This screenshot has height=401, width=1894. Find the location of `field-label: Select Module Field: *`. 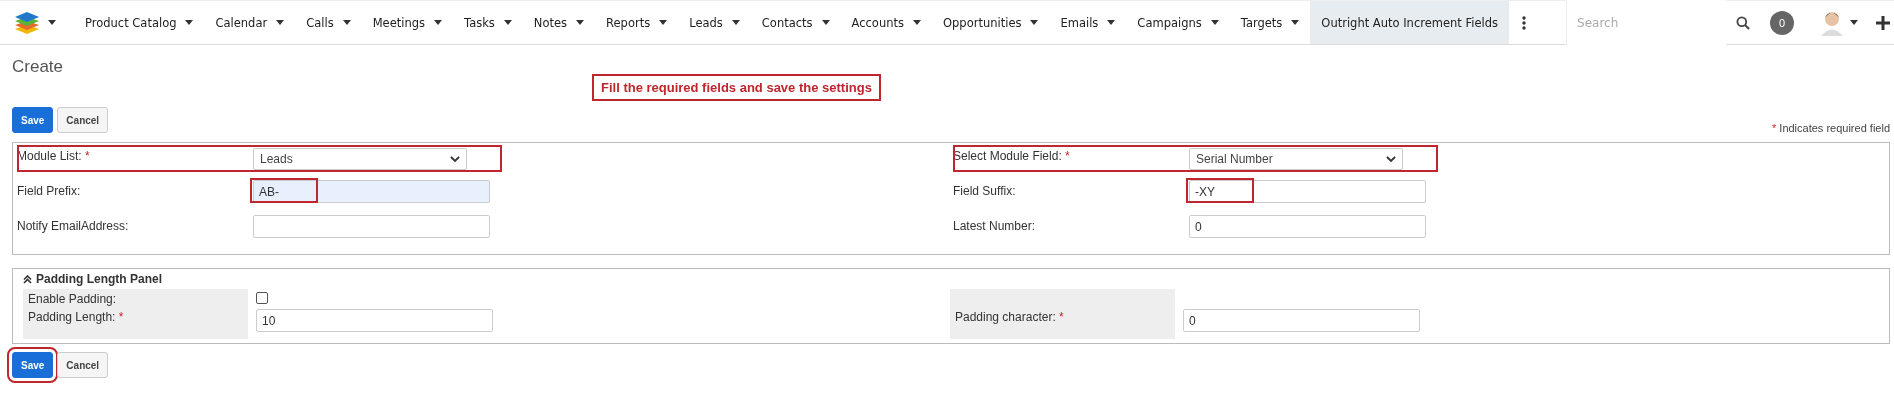

field-label: Select Module Field: * is located at coordinates (1012, 155).